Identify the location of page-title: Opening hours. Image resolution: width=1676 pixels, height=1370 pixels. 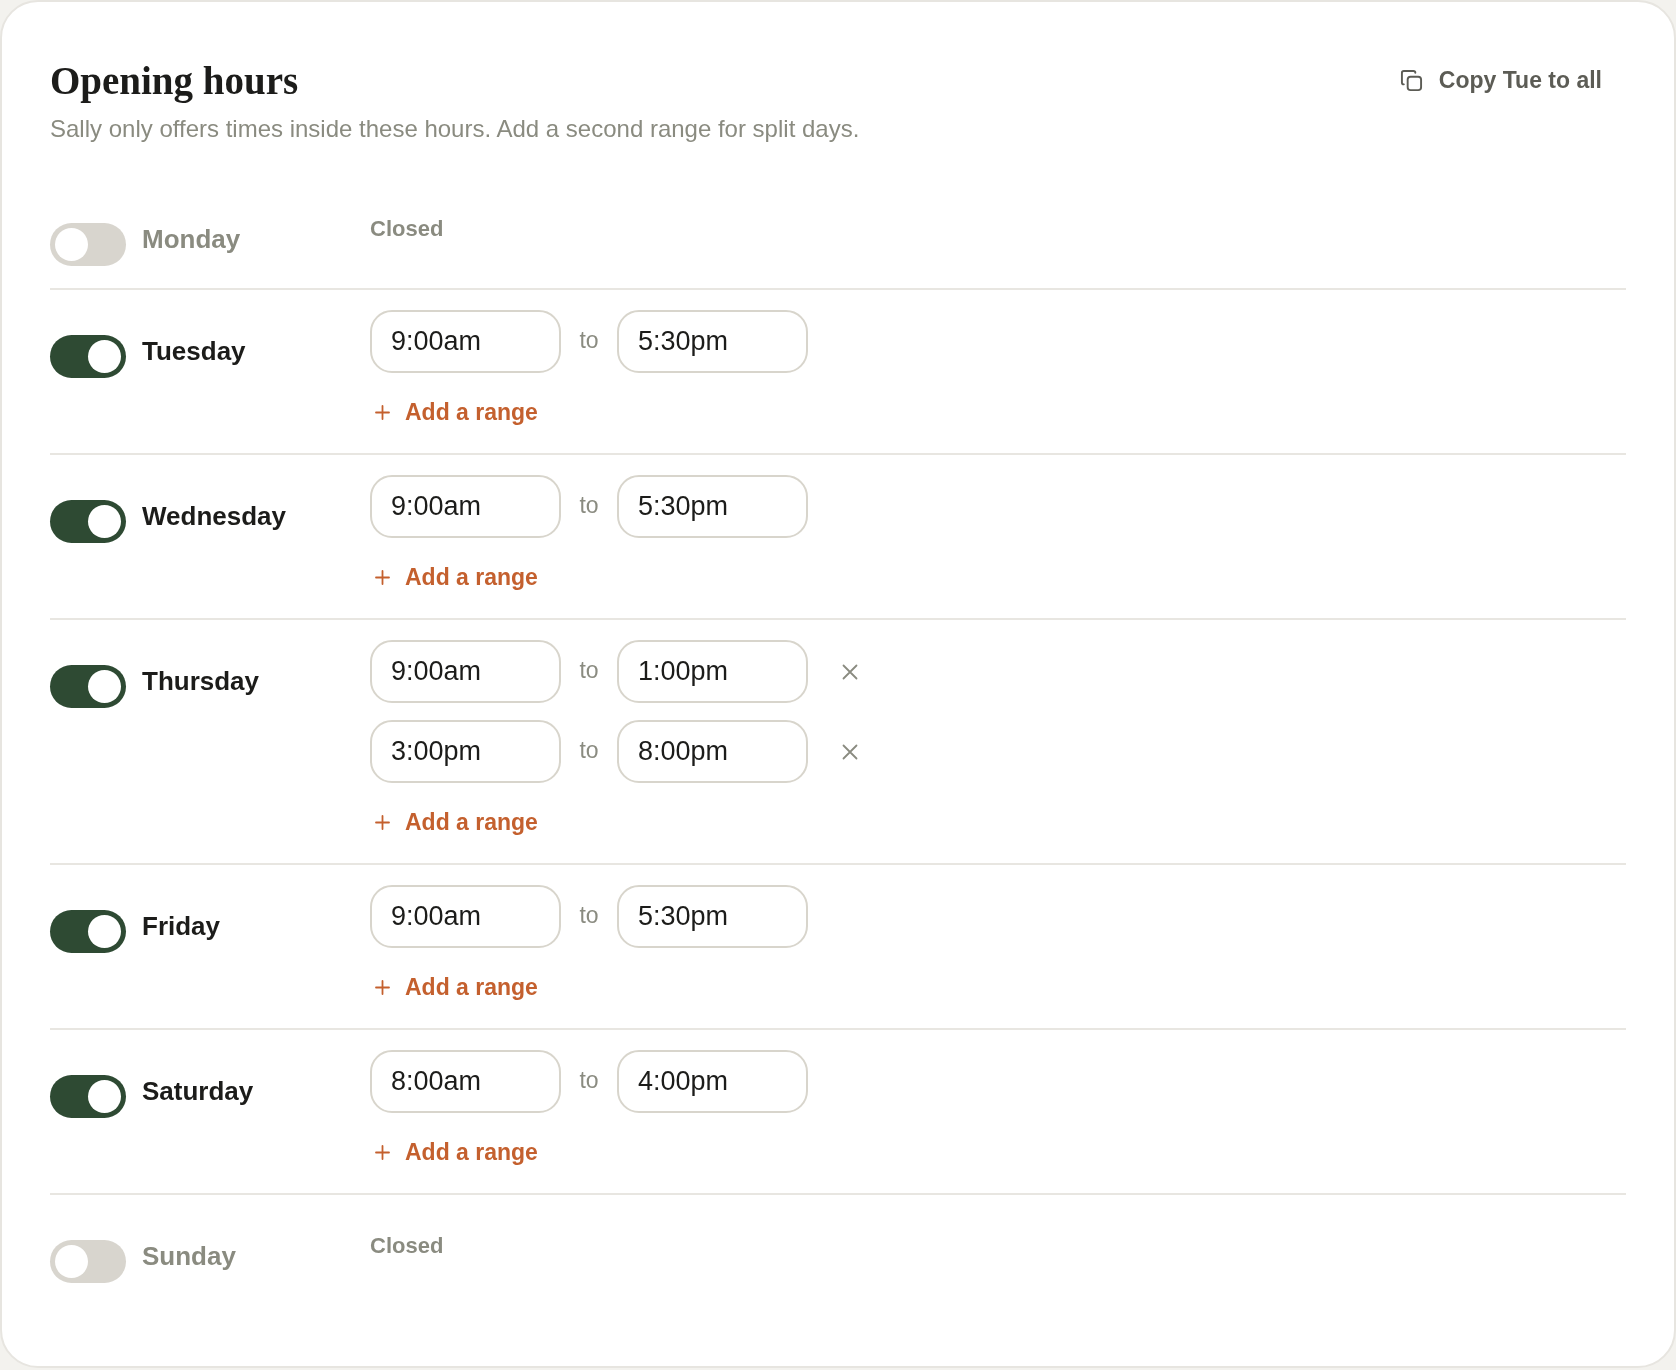
(175, 81).